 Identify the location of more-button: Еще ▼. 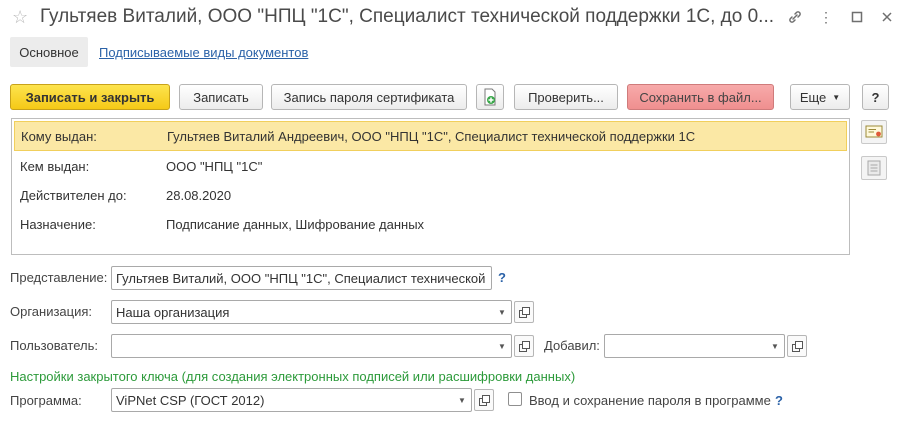
(820, 97).